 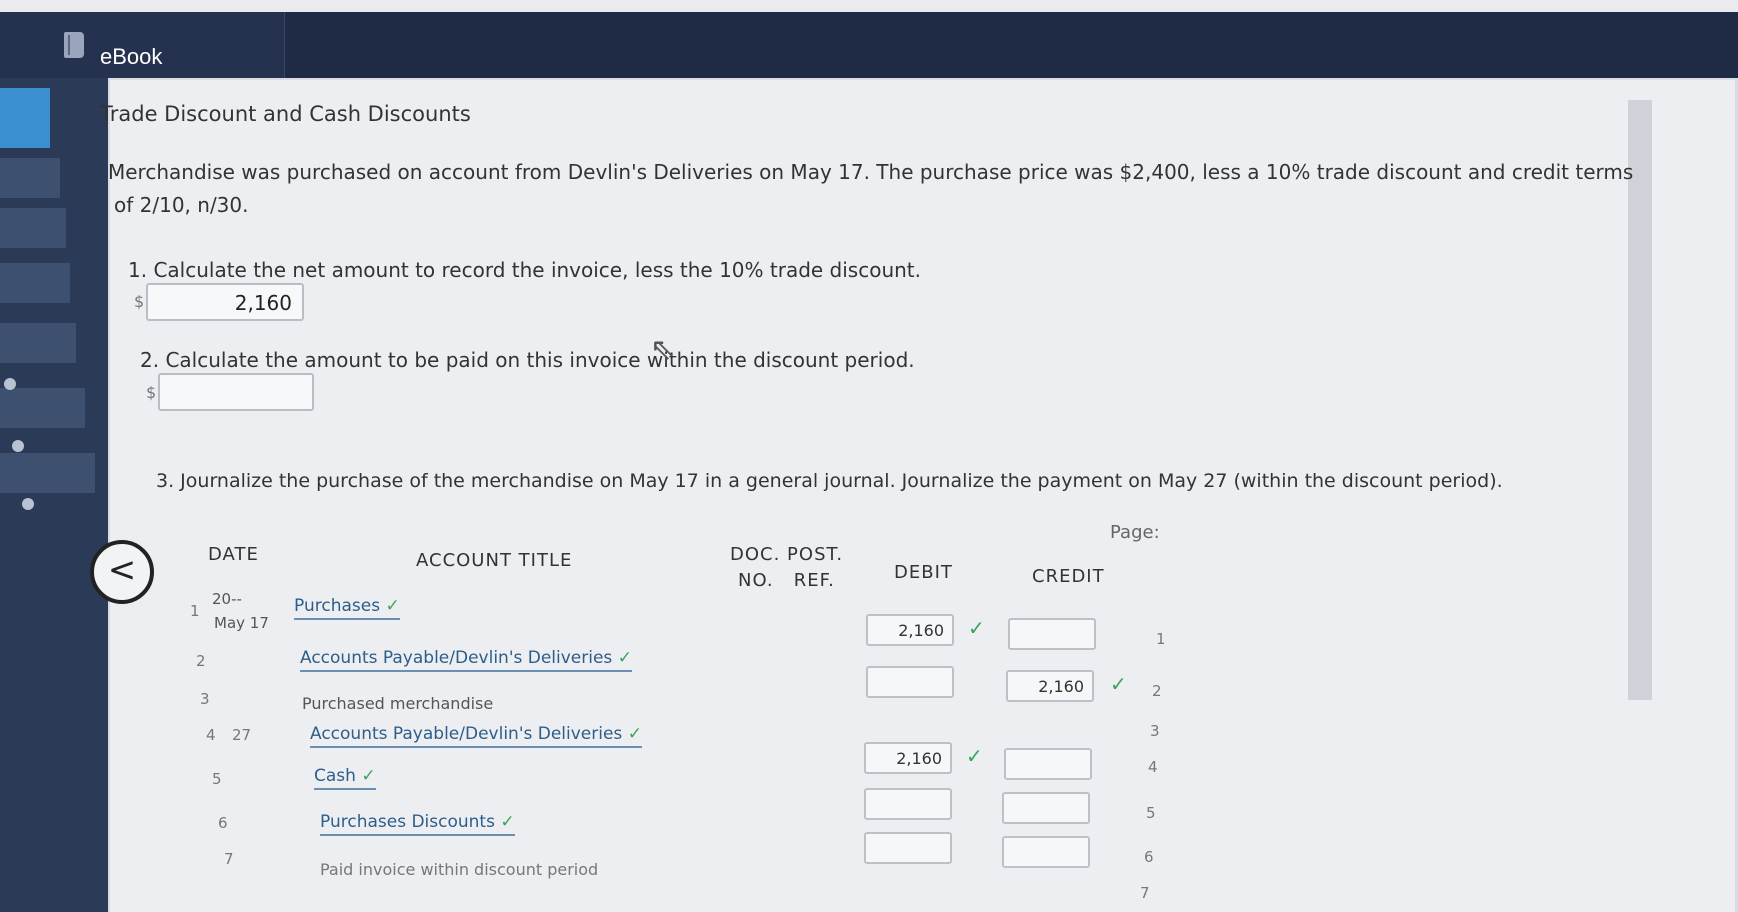 What do you see at coordinates (217, 779) in the screenshot?
I see `row-number: 5` at bounding box center [217, 779].